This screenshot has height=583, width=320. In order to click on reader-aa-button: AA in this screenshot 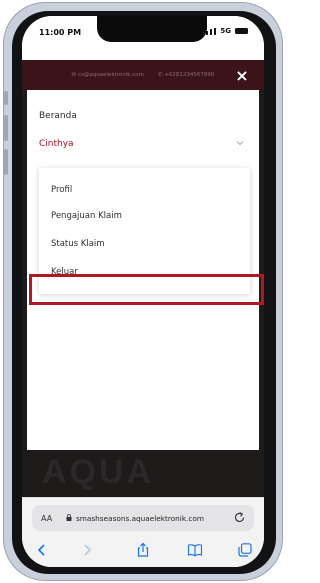, I will do `click(46, 518)`.